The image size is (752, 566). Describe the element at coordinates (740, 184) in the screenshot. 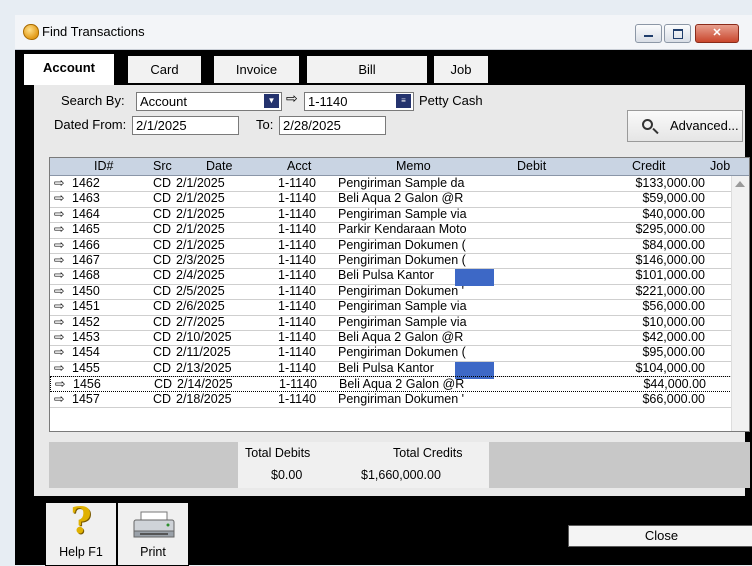

I see `scroll-up-icon` at that location.